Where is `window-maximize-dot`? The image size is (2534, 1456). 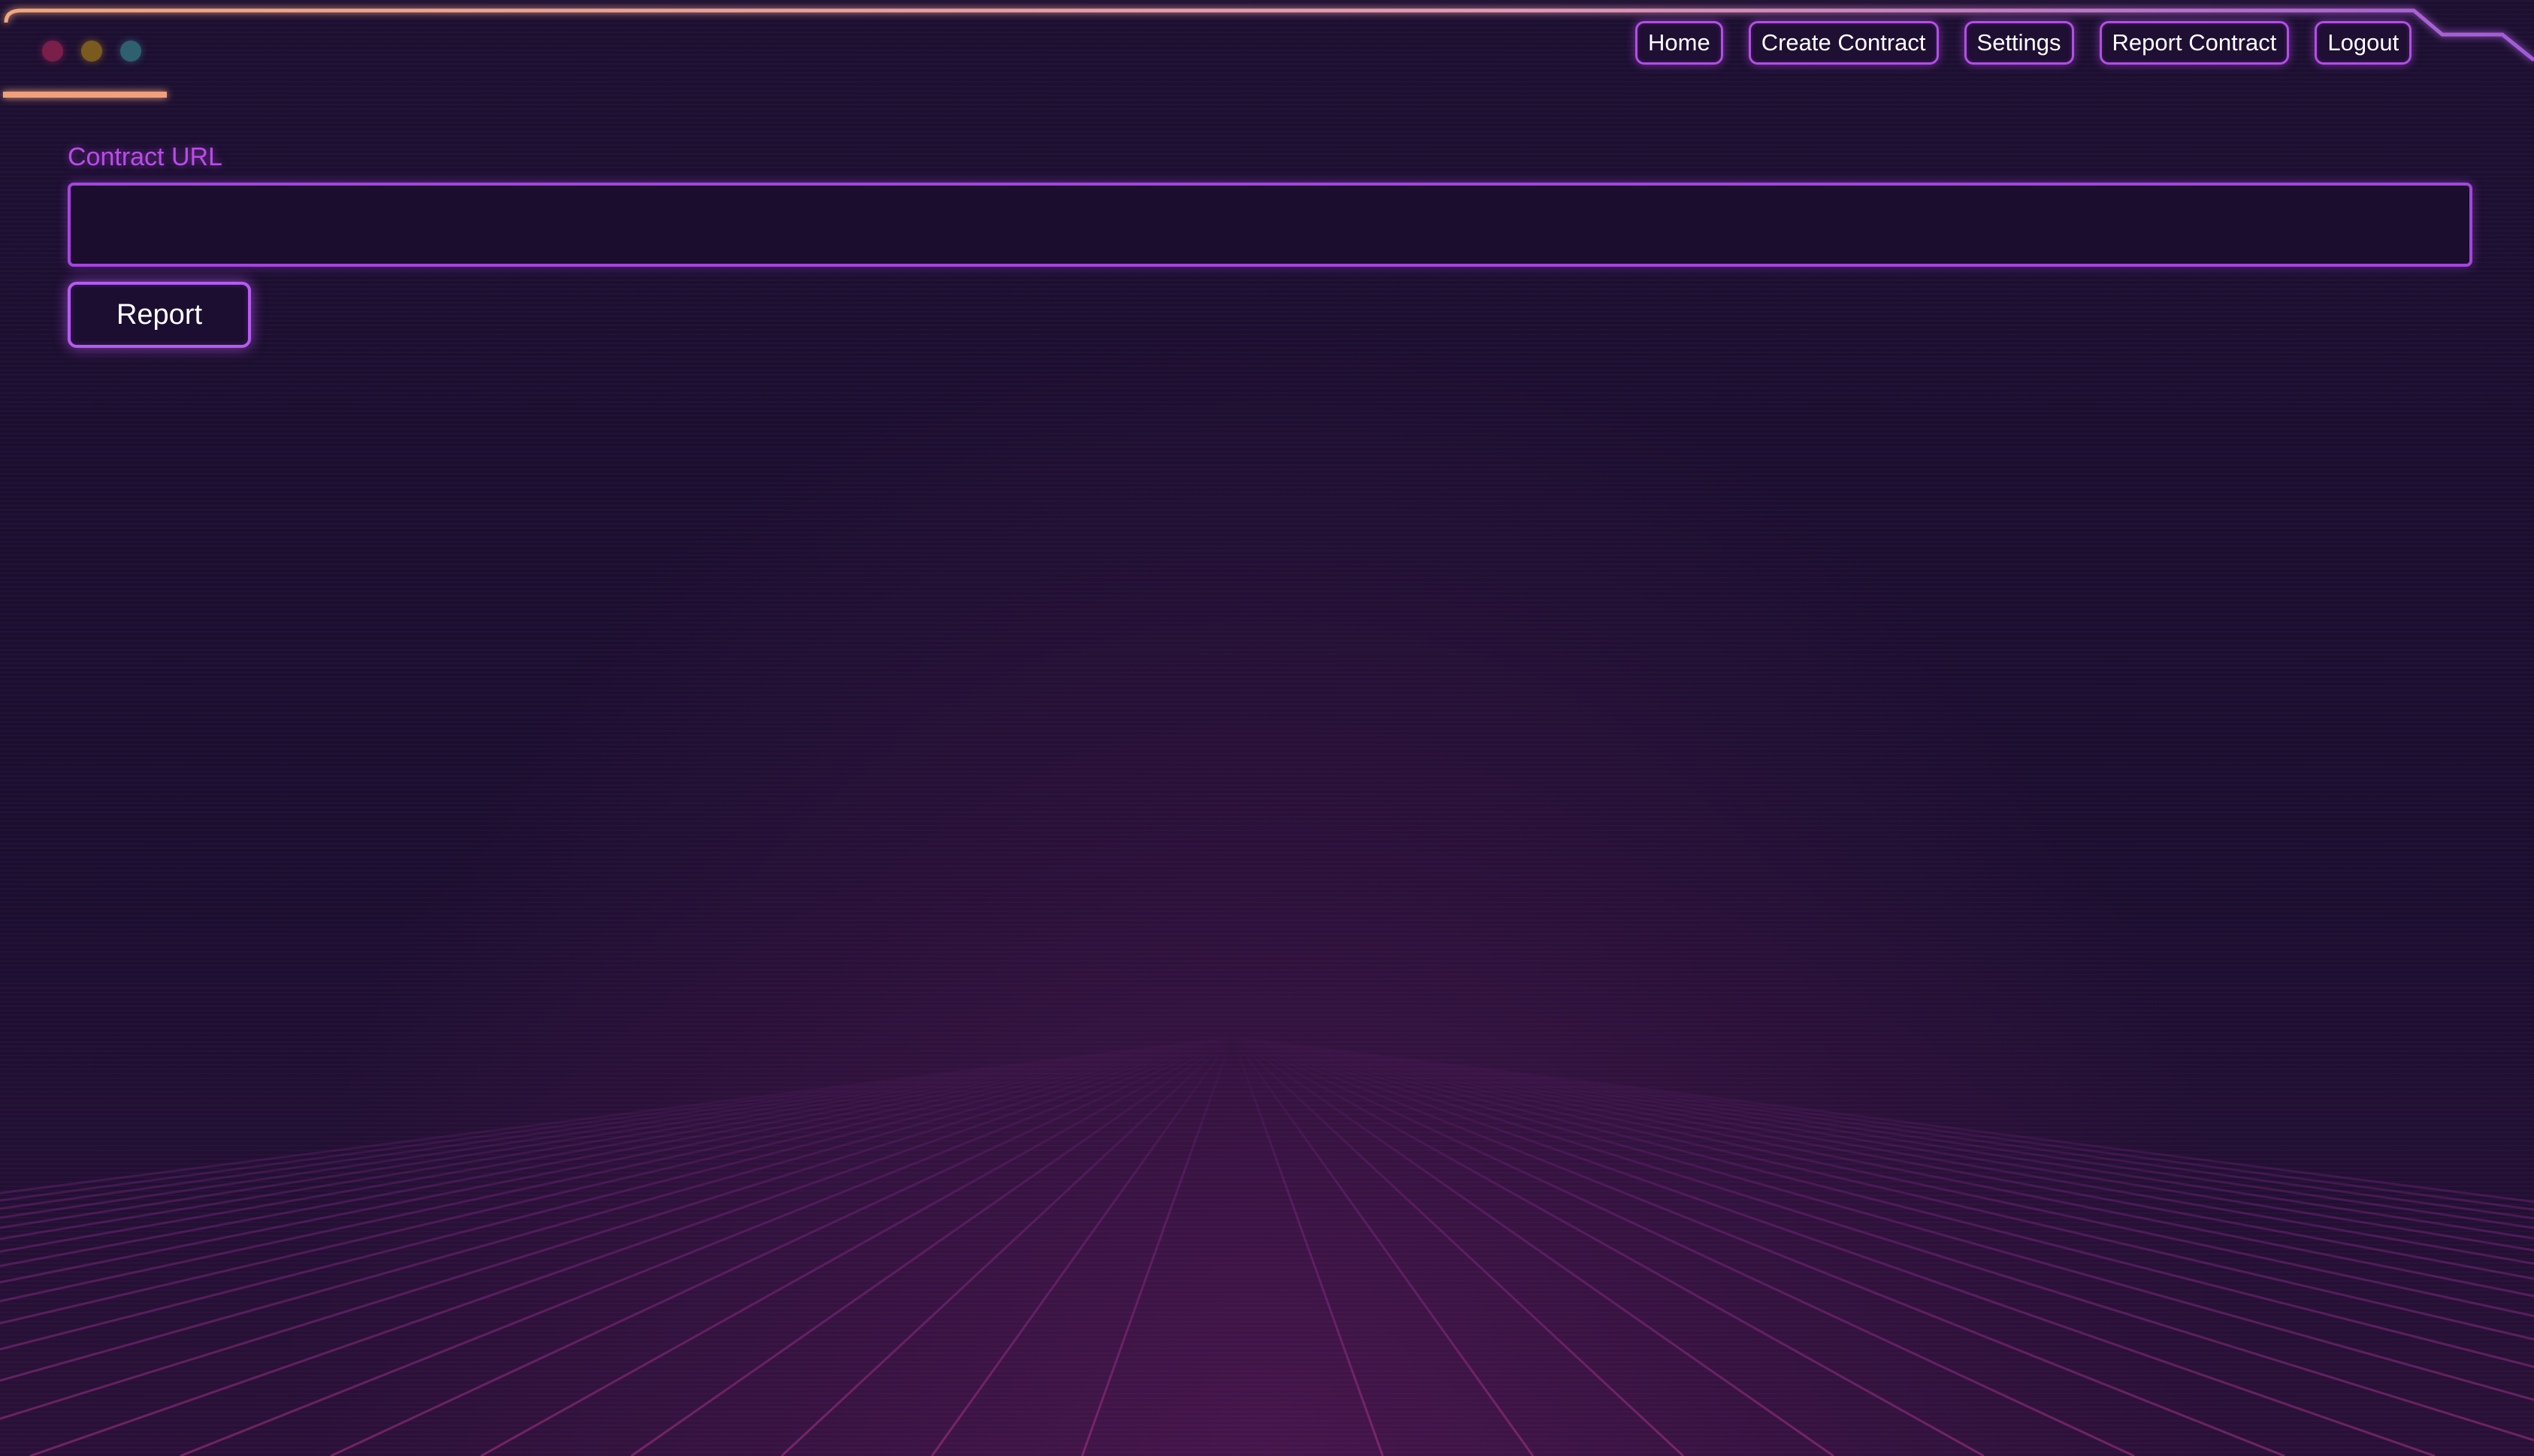
window-maximize-dot is located at coordinates (130, 51).